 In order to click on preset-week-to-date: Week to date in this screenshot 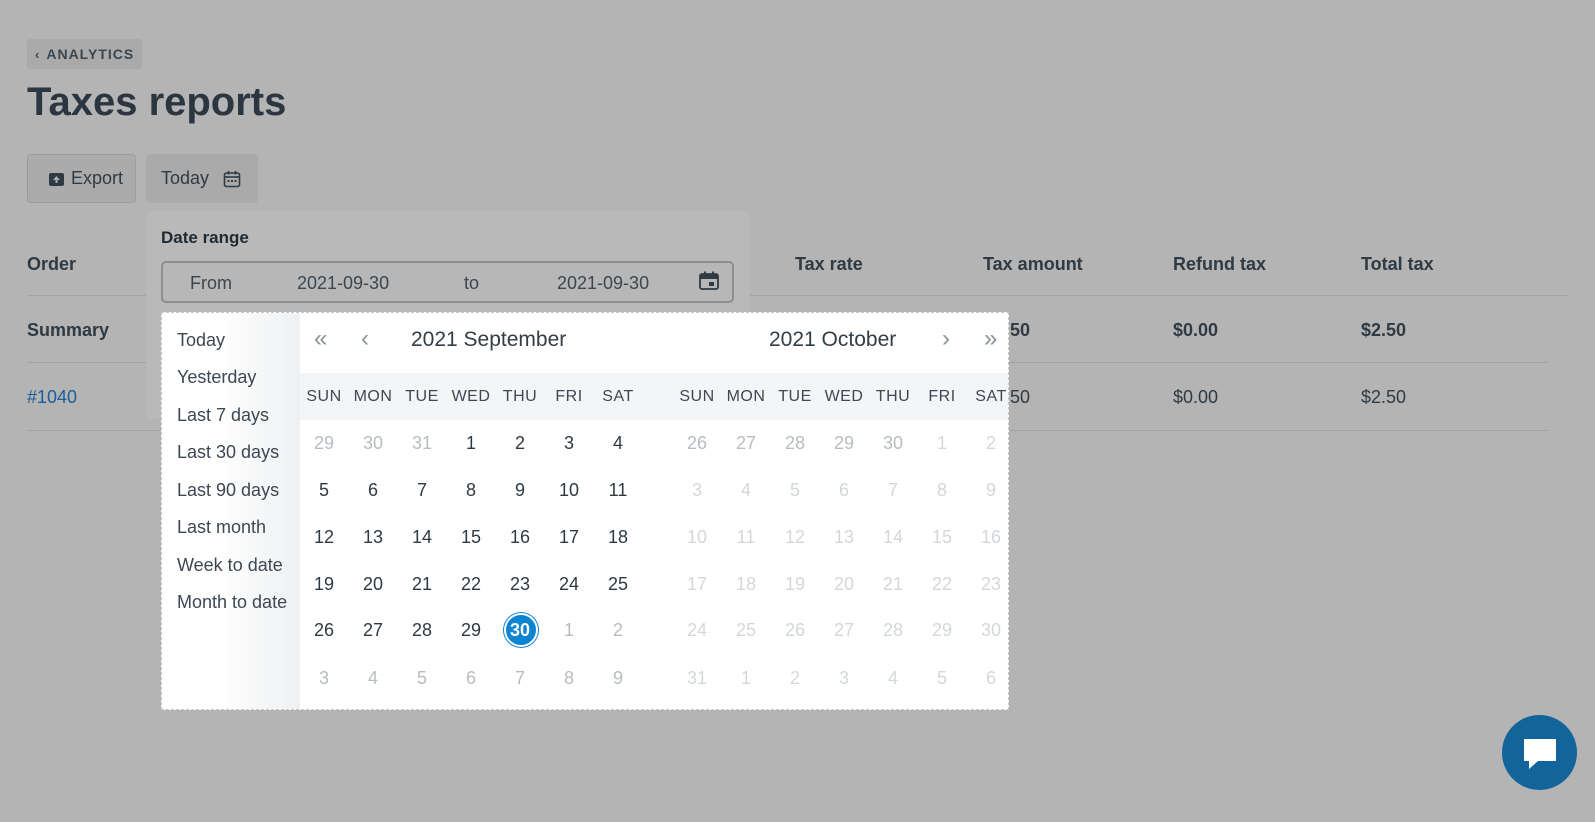, I will do `click(230, 565)`.